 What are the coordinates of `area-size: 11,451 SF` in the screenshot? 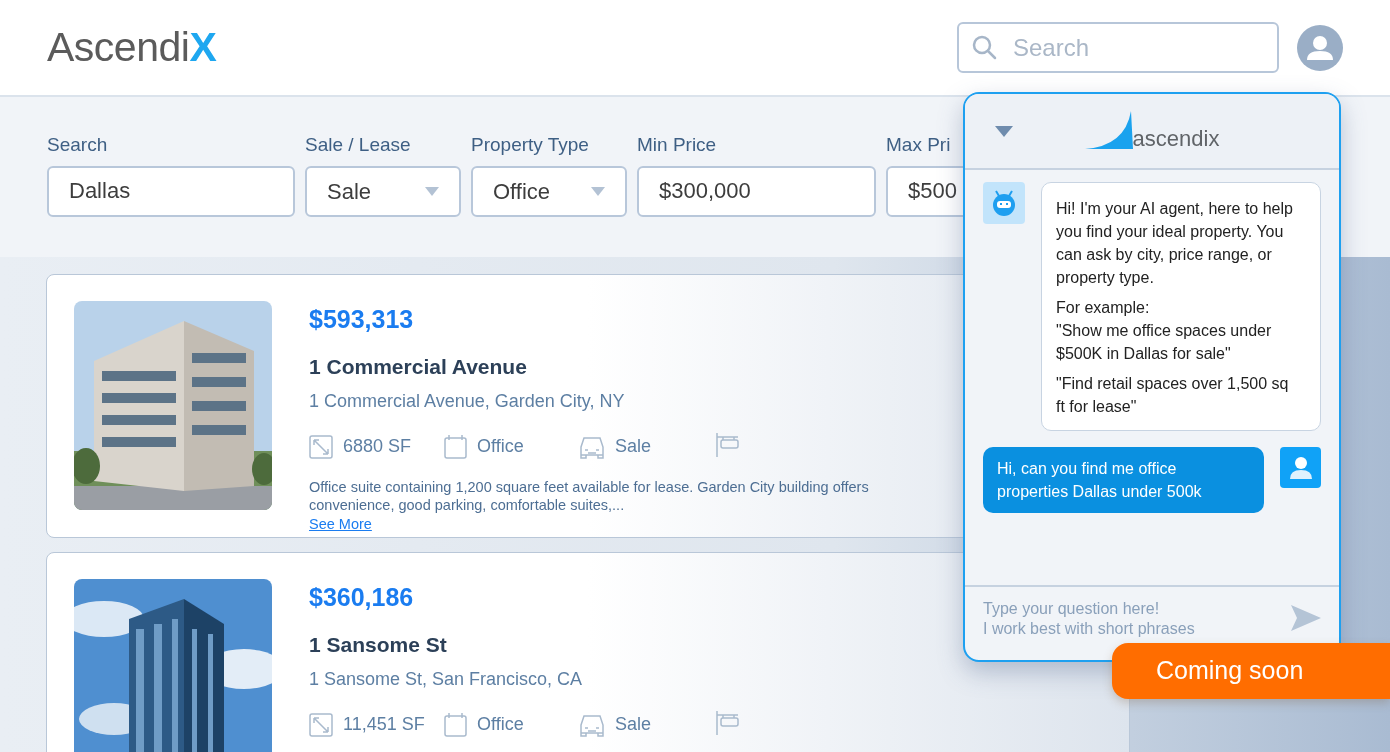 It's located at (384, 724).